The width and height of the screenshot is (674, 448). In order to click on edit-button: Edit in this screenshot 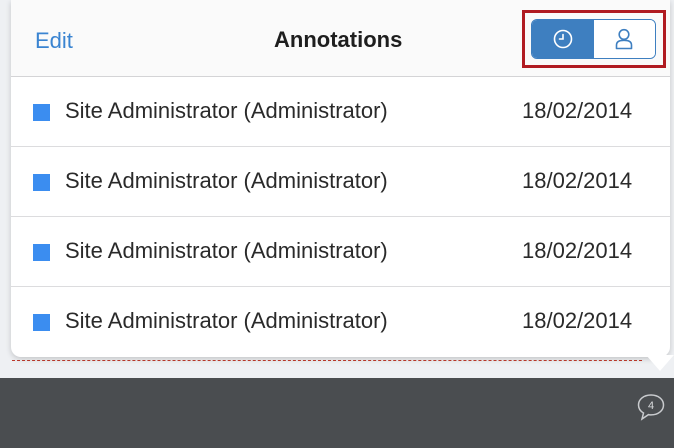, I will do `click(54, 41)`.